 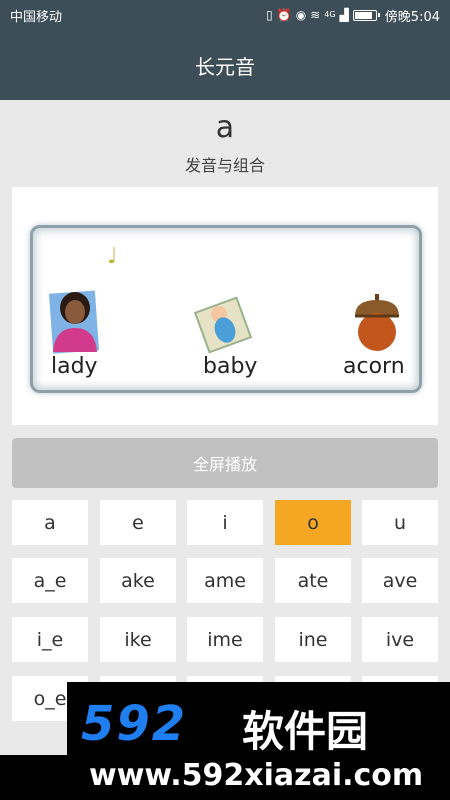 What do you see at coordinates (313, 580) in the screenshot?
I see `key-ate: ate` at bounding box center [313, 580].